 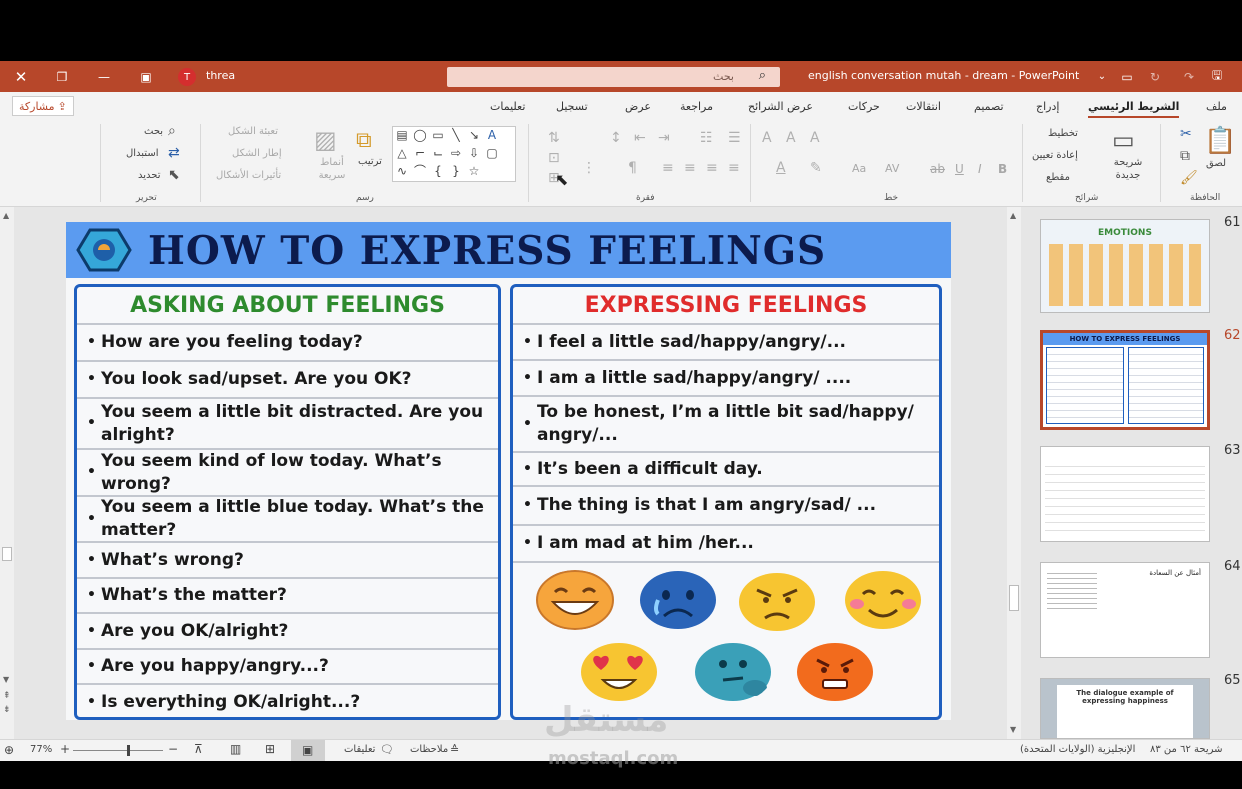 I want to click on normal-view-button: ▣, so click(x=308, y=750).